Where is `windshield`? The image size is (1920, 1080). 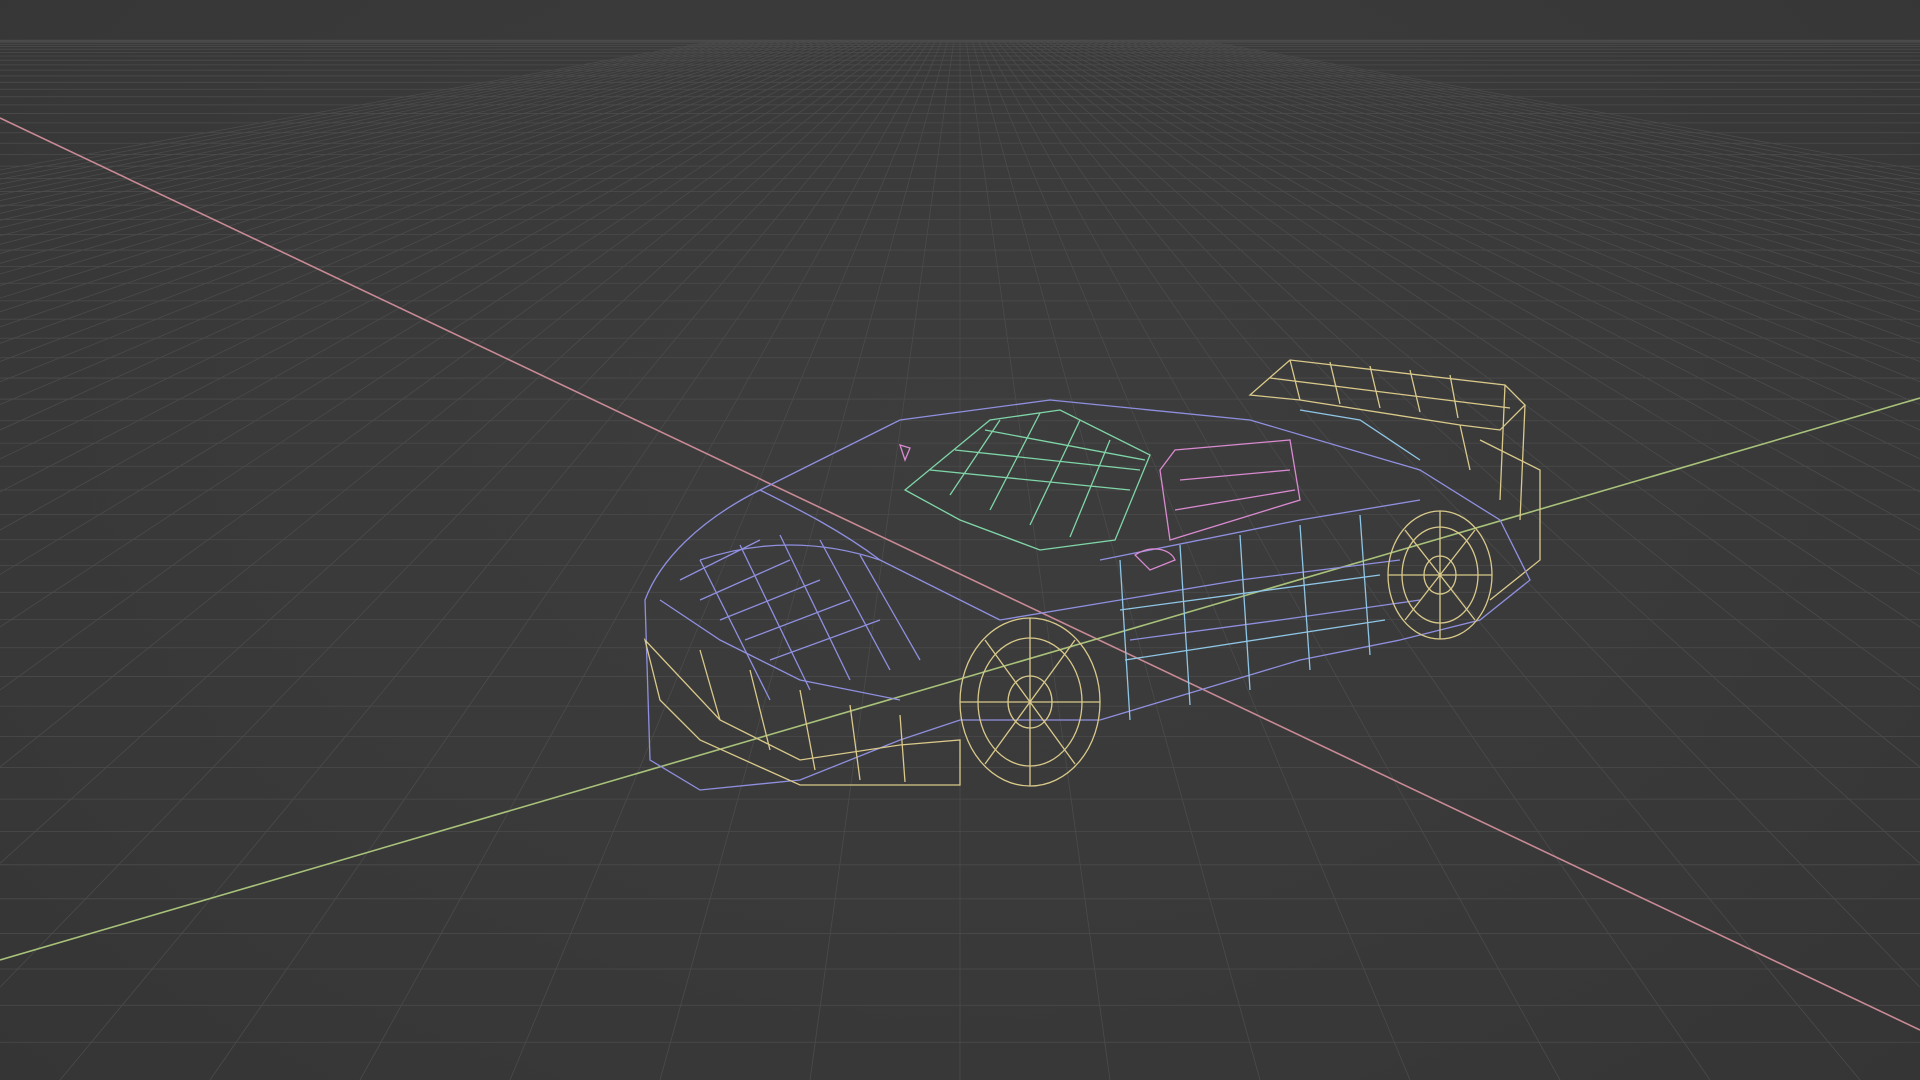
windshield is located at coordinates (1027, 480).